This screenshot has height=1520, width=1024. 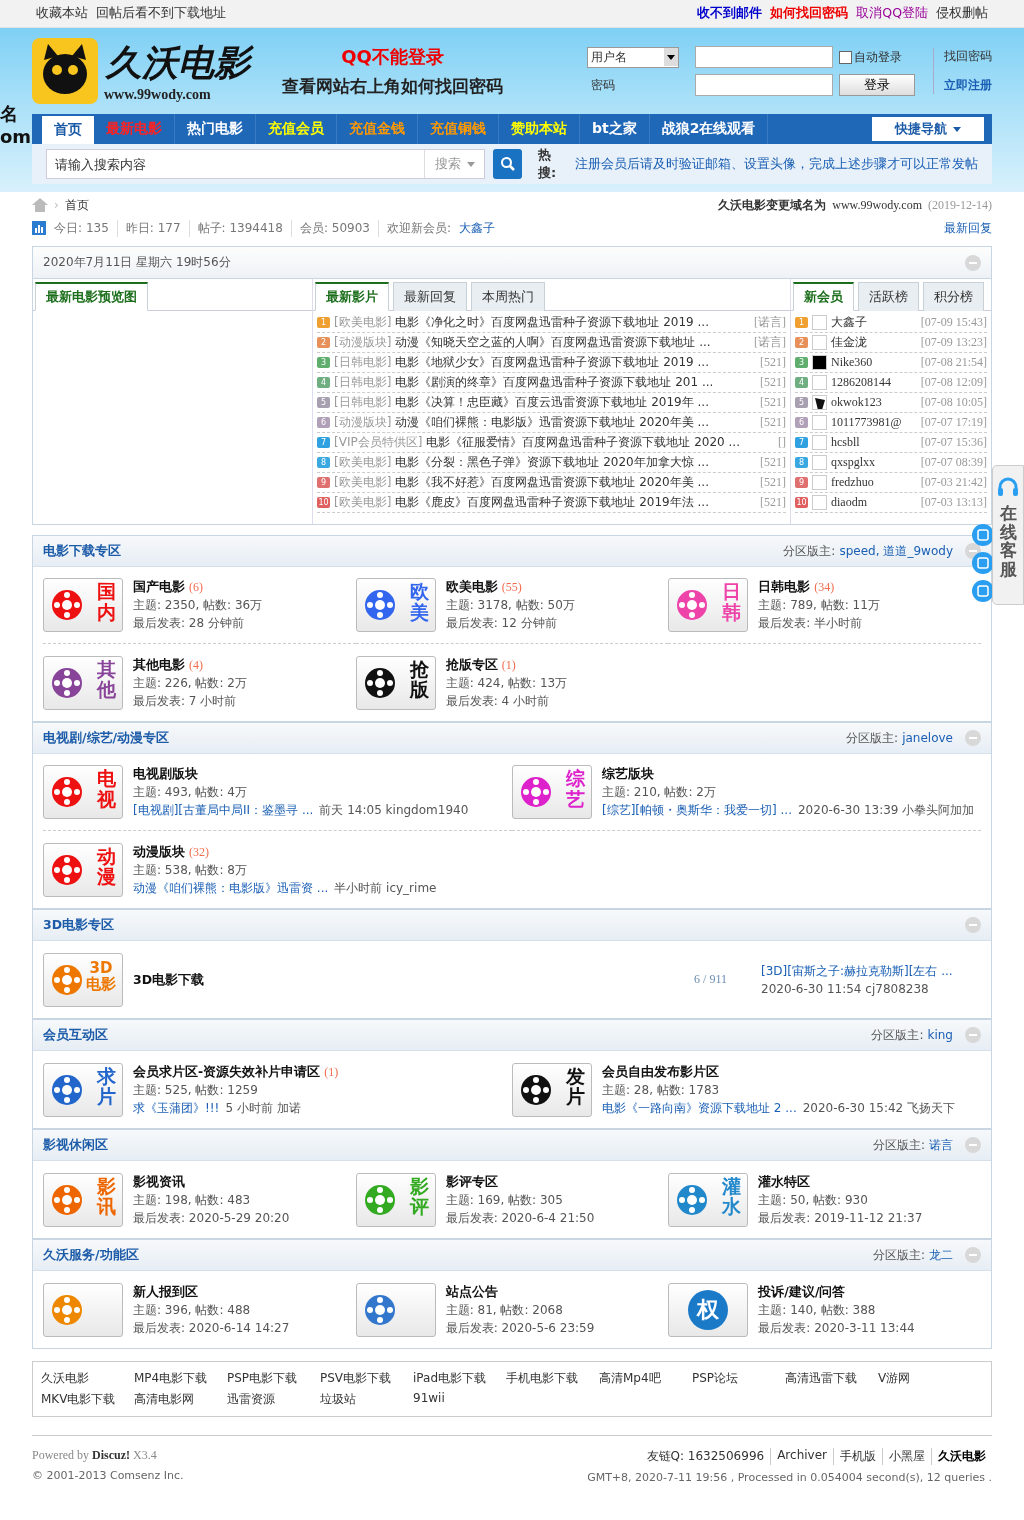 What do you see at coordinates (1008, 535) in the screenshot?
I see `online-service-tab: 在线客服` at bounding box center [1008, 535].